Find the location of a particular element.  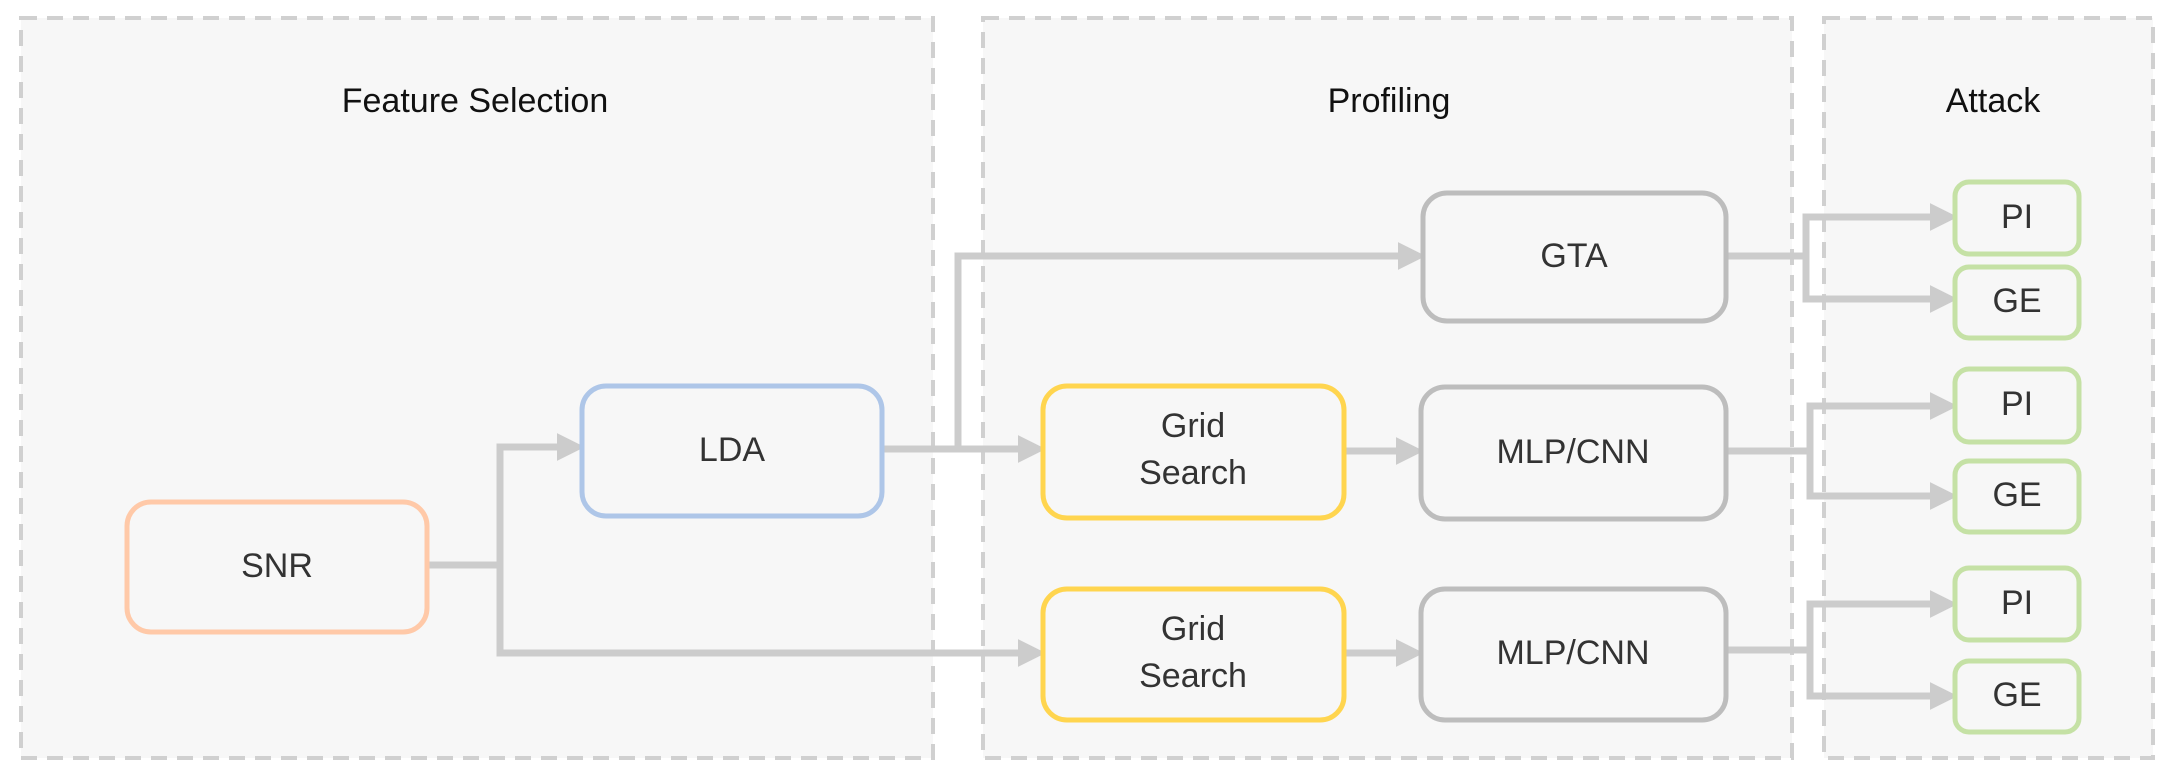

section-title: Attack is located at coordinates (1993, 101).